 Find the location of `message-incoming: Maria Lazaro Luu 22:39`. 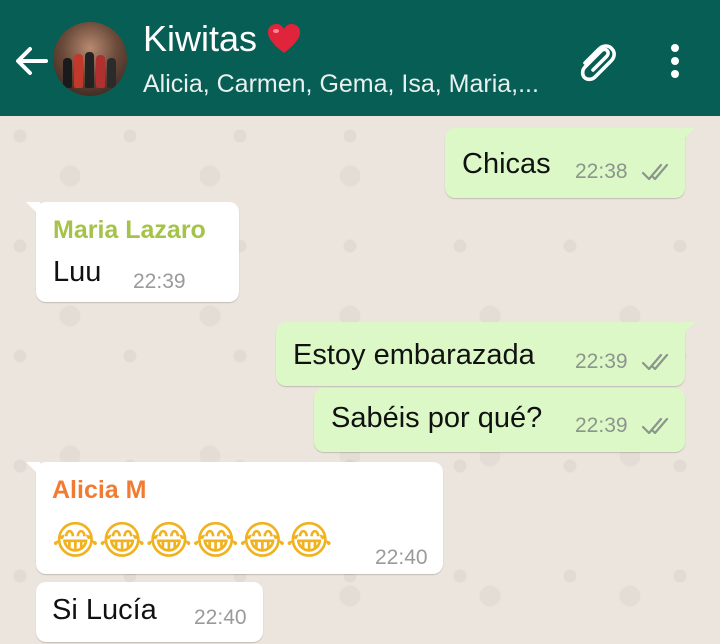

message-incoming: Maria Lazaro Luu 22:39 is located at coordinates (132, 252).